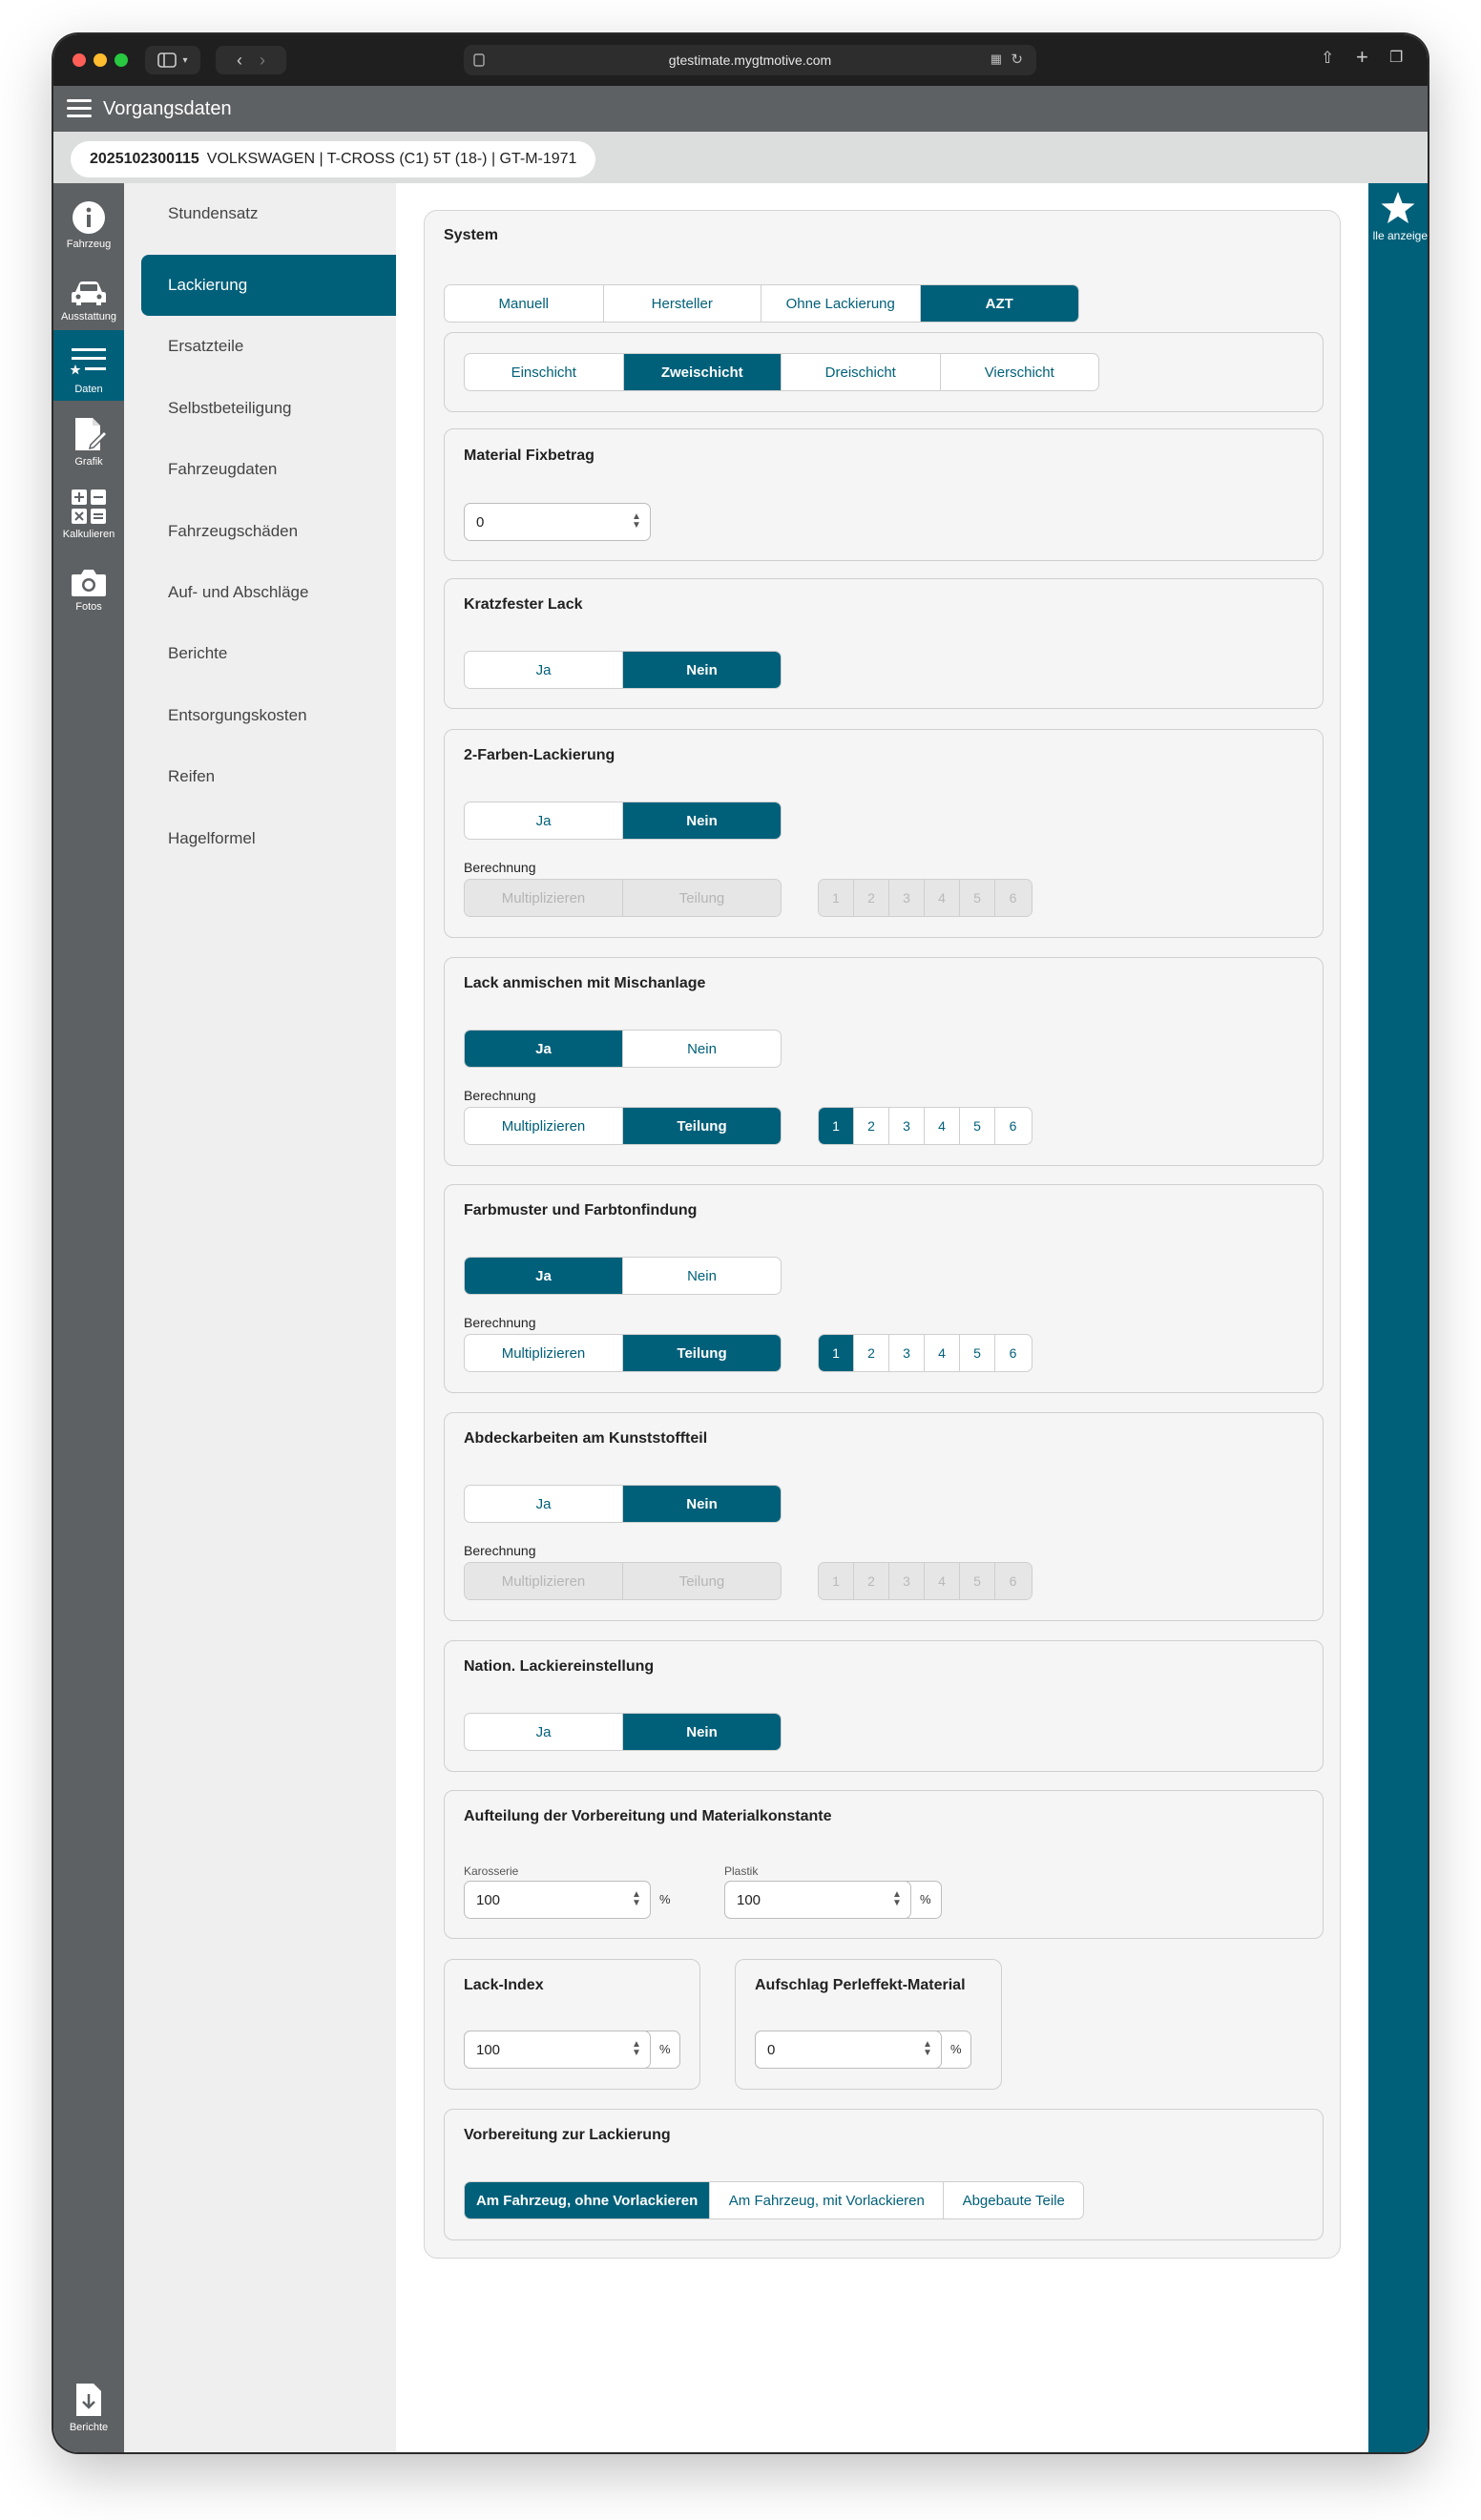 Image resolution: width=1481 pixels, height=2520 pixels. What do you see at coordinates (588, 2200) in the screenshot?
I see `option-ohne-vorlackieren: Am Fahrzeug, ohne Vorlackieren` at bounding box center [588, 2200].